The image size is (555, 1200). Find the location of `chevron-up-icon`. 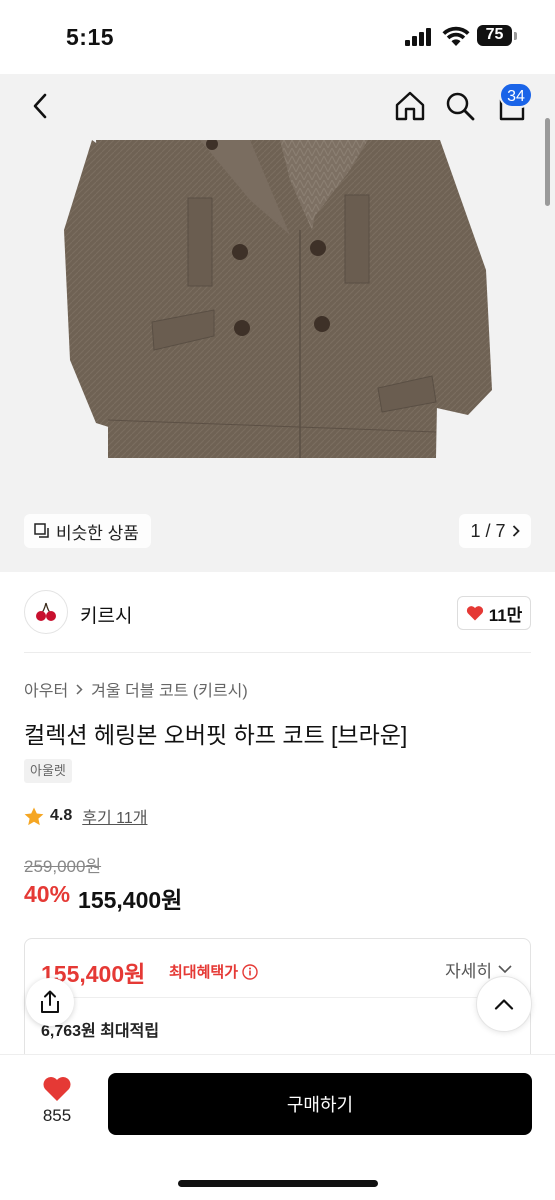

chevron-up-icon is located at coordinates (504, 1004).